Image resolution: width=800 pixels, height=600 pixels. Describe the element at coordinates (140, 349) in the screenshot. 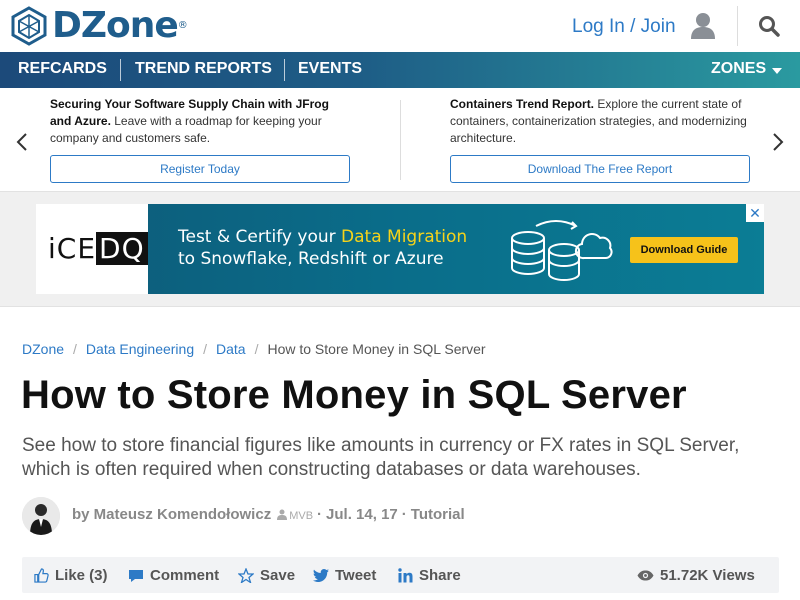

I see `breadcrumb-data-engineering: Data Engineering` at that location.